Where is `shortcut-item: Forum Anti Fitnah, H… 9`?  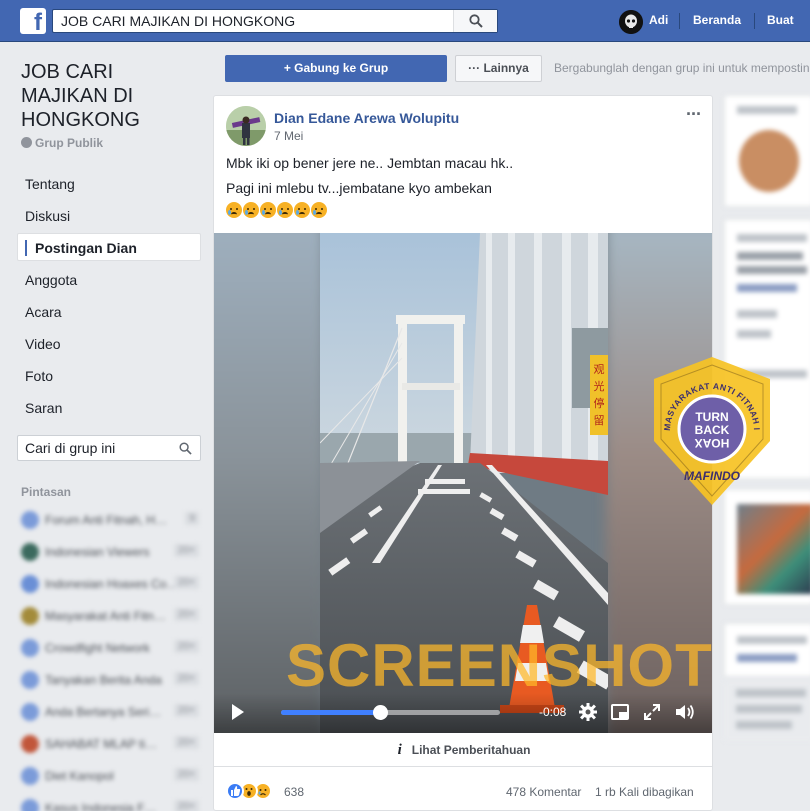 shortcut-item: Forum Anti Fitnah, H… 9 is located at coordinates (111, 520).